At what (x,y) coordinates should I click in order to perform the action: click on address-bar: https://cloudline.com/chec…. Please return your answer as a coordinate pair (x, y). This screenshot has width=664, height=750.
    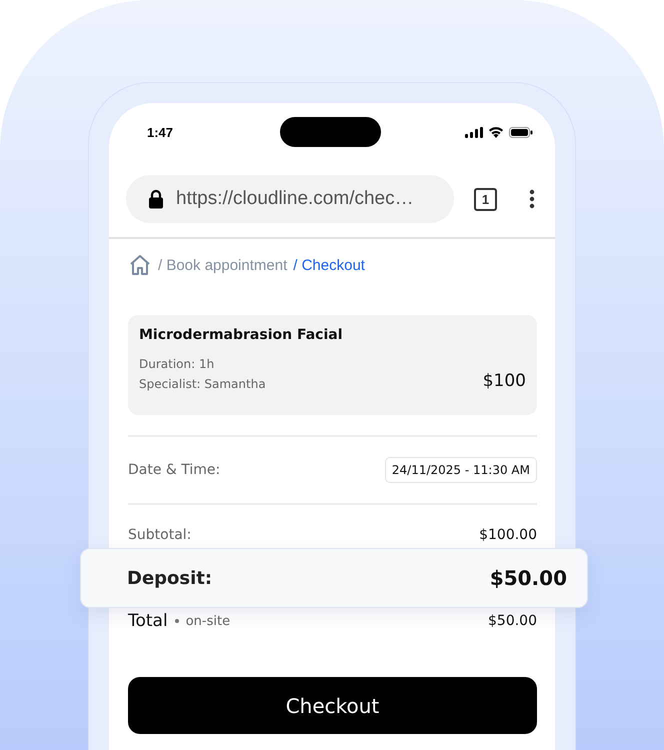
    Looking at the image, I should click on (290, 199).